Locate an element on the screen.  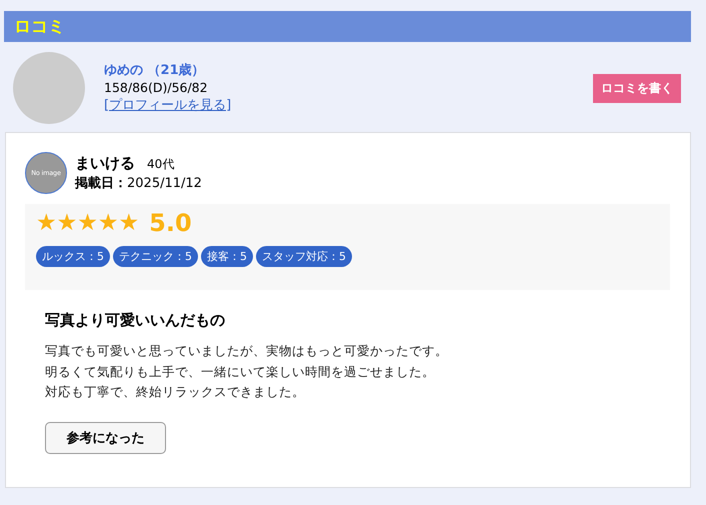
rating-tag: ルックス：5 is located at coordinates (73, 256).